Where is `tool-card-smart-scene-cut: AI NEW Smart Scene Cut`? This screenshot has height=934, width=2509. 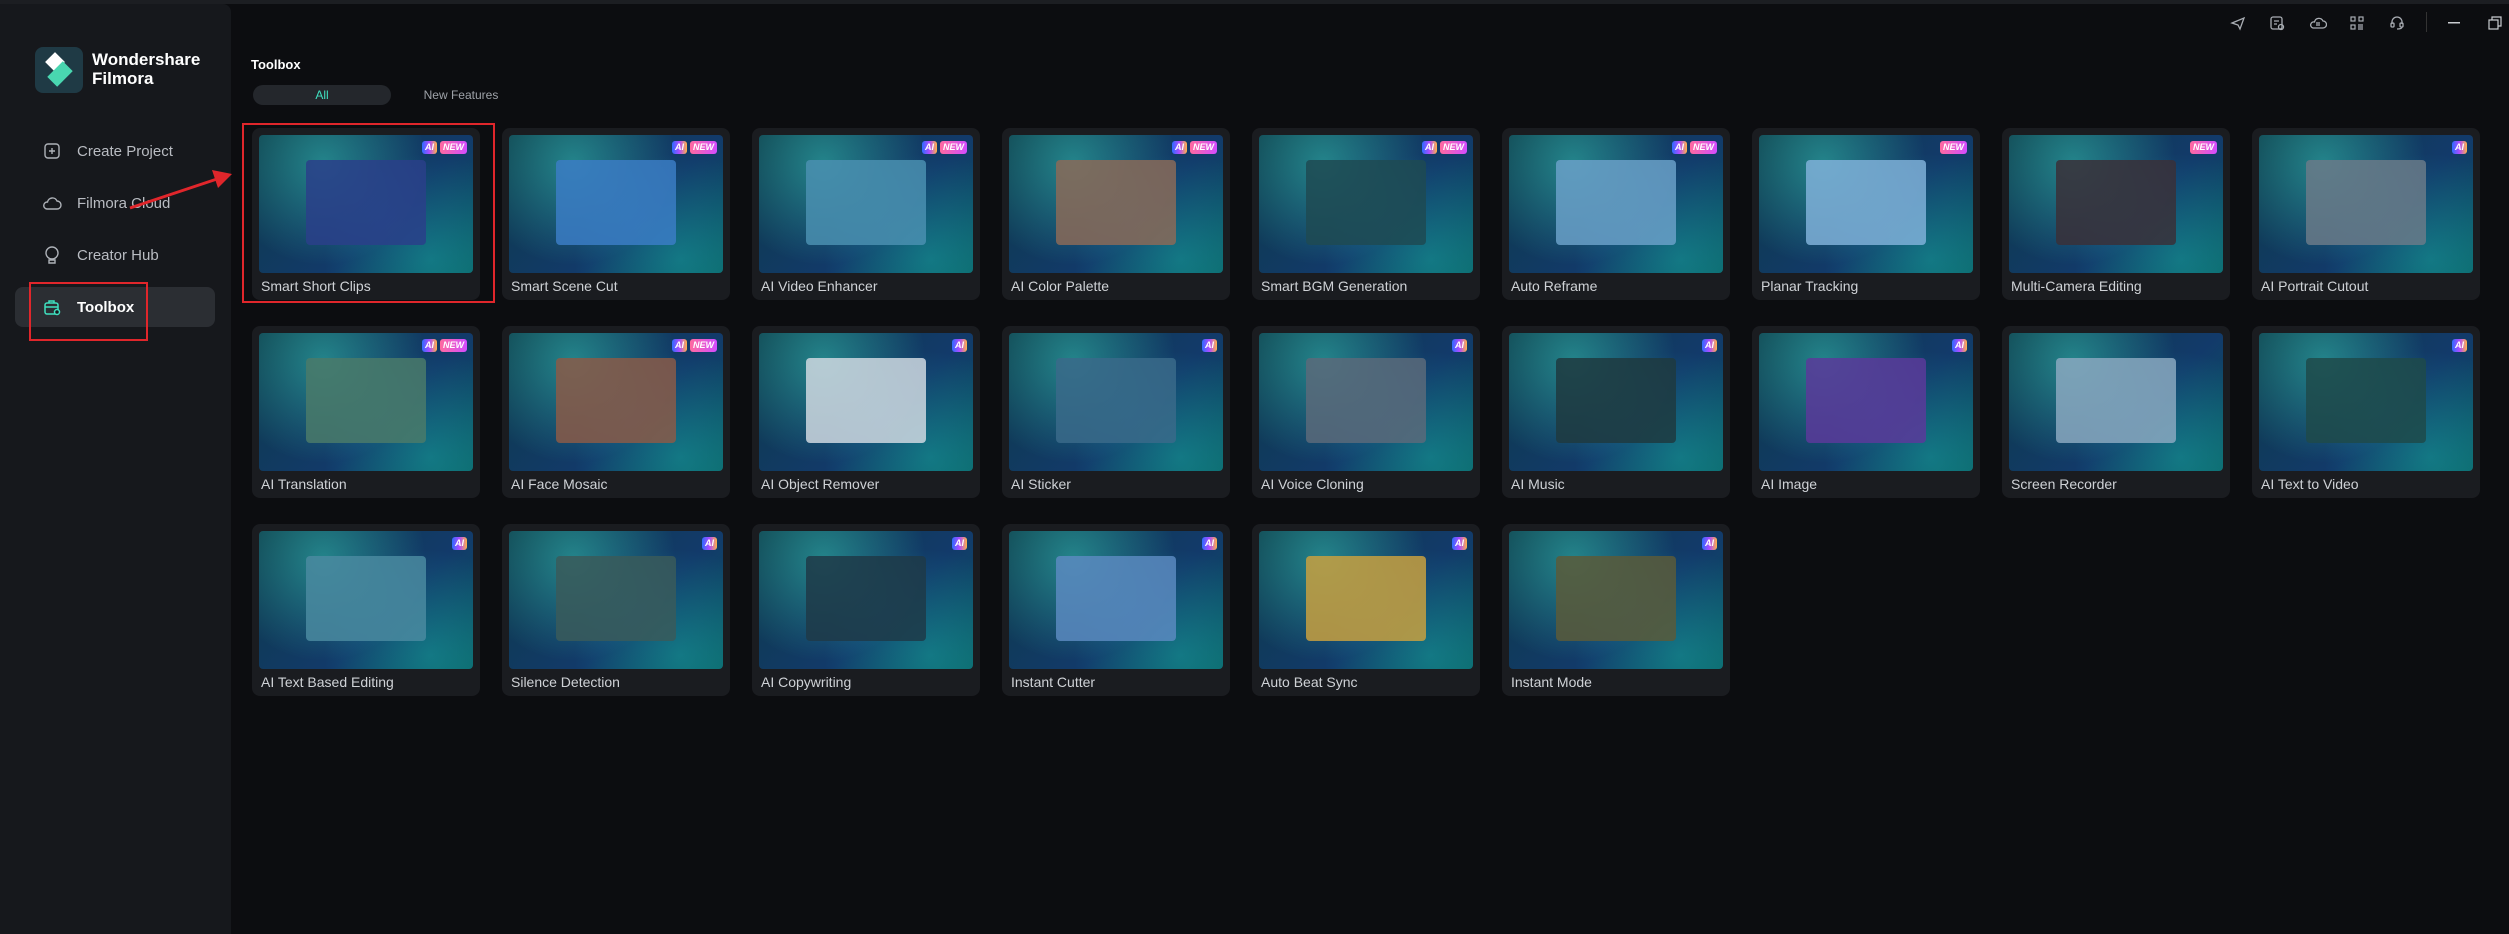 tool-card-smart-scene-cut: AI NEW Smart Scene Cut is located at coordinates (616, 214).